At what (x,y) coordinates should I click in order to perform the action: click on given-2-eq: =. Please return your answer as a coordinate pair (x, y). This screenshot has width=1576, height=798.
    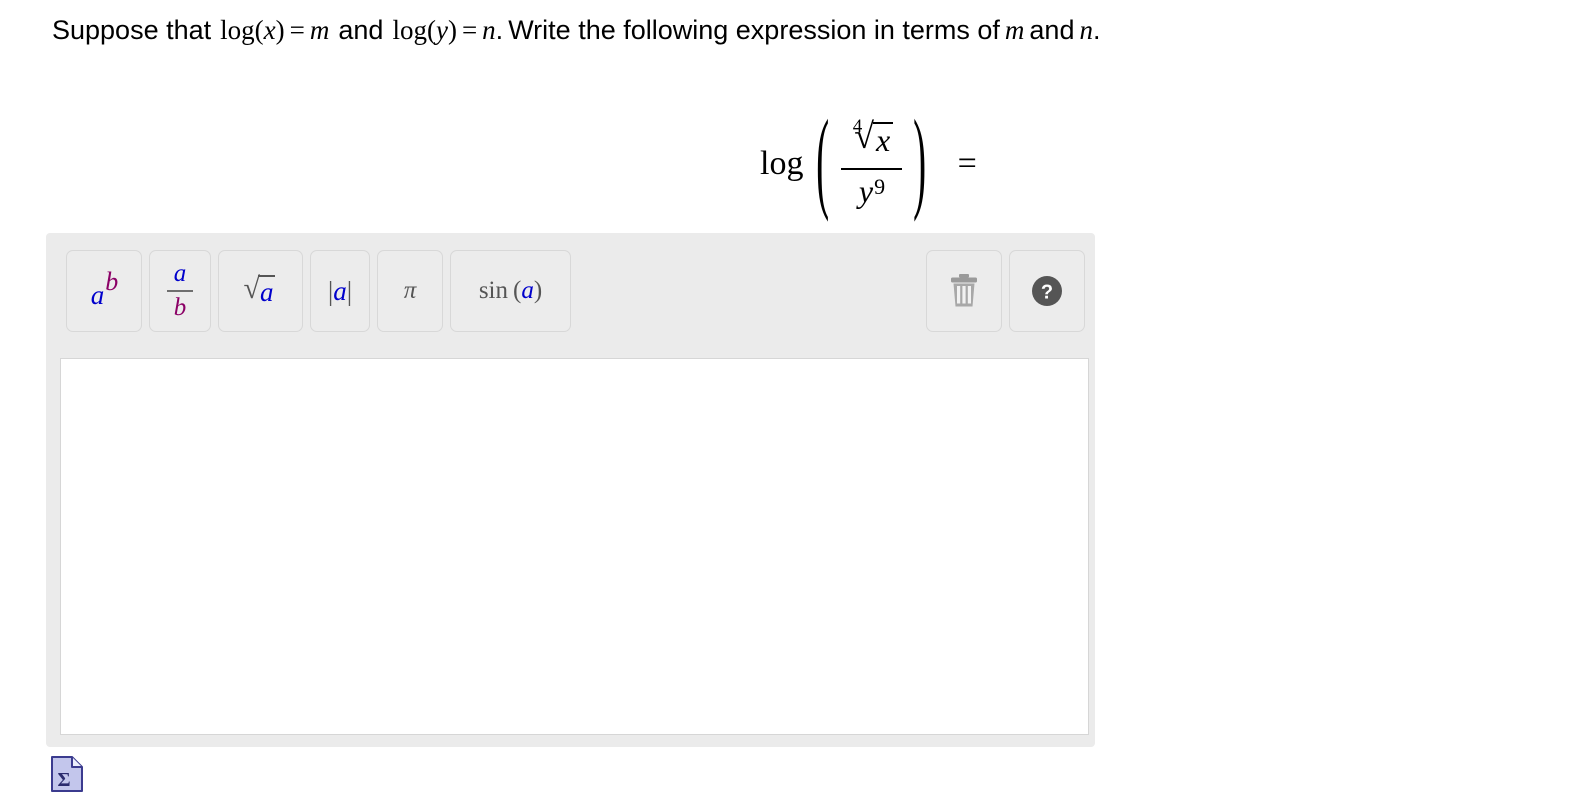
    Looking at the image, I should click on (469, 30).